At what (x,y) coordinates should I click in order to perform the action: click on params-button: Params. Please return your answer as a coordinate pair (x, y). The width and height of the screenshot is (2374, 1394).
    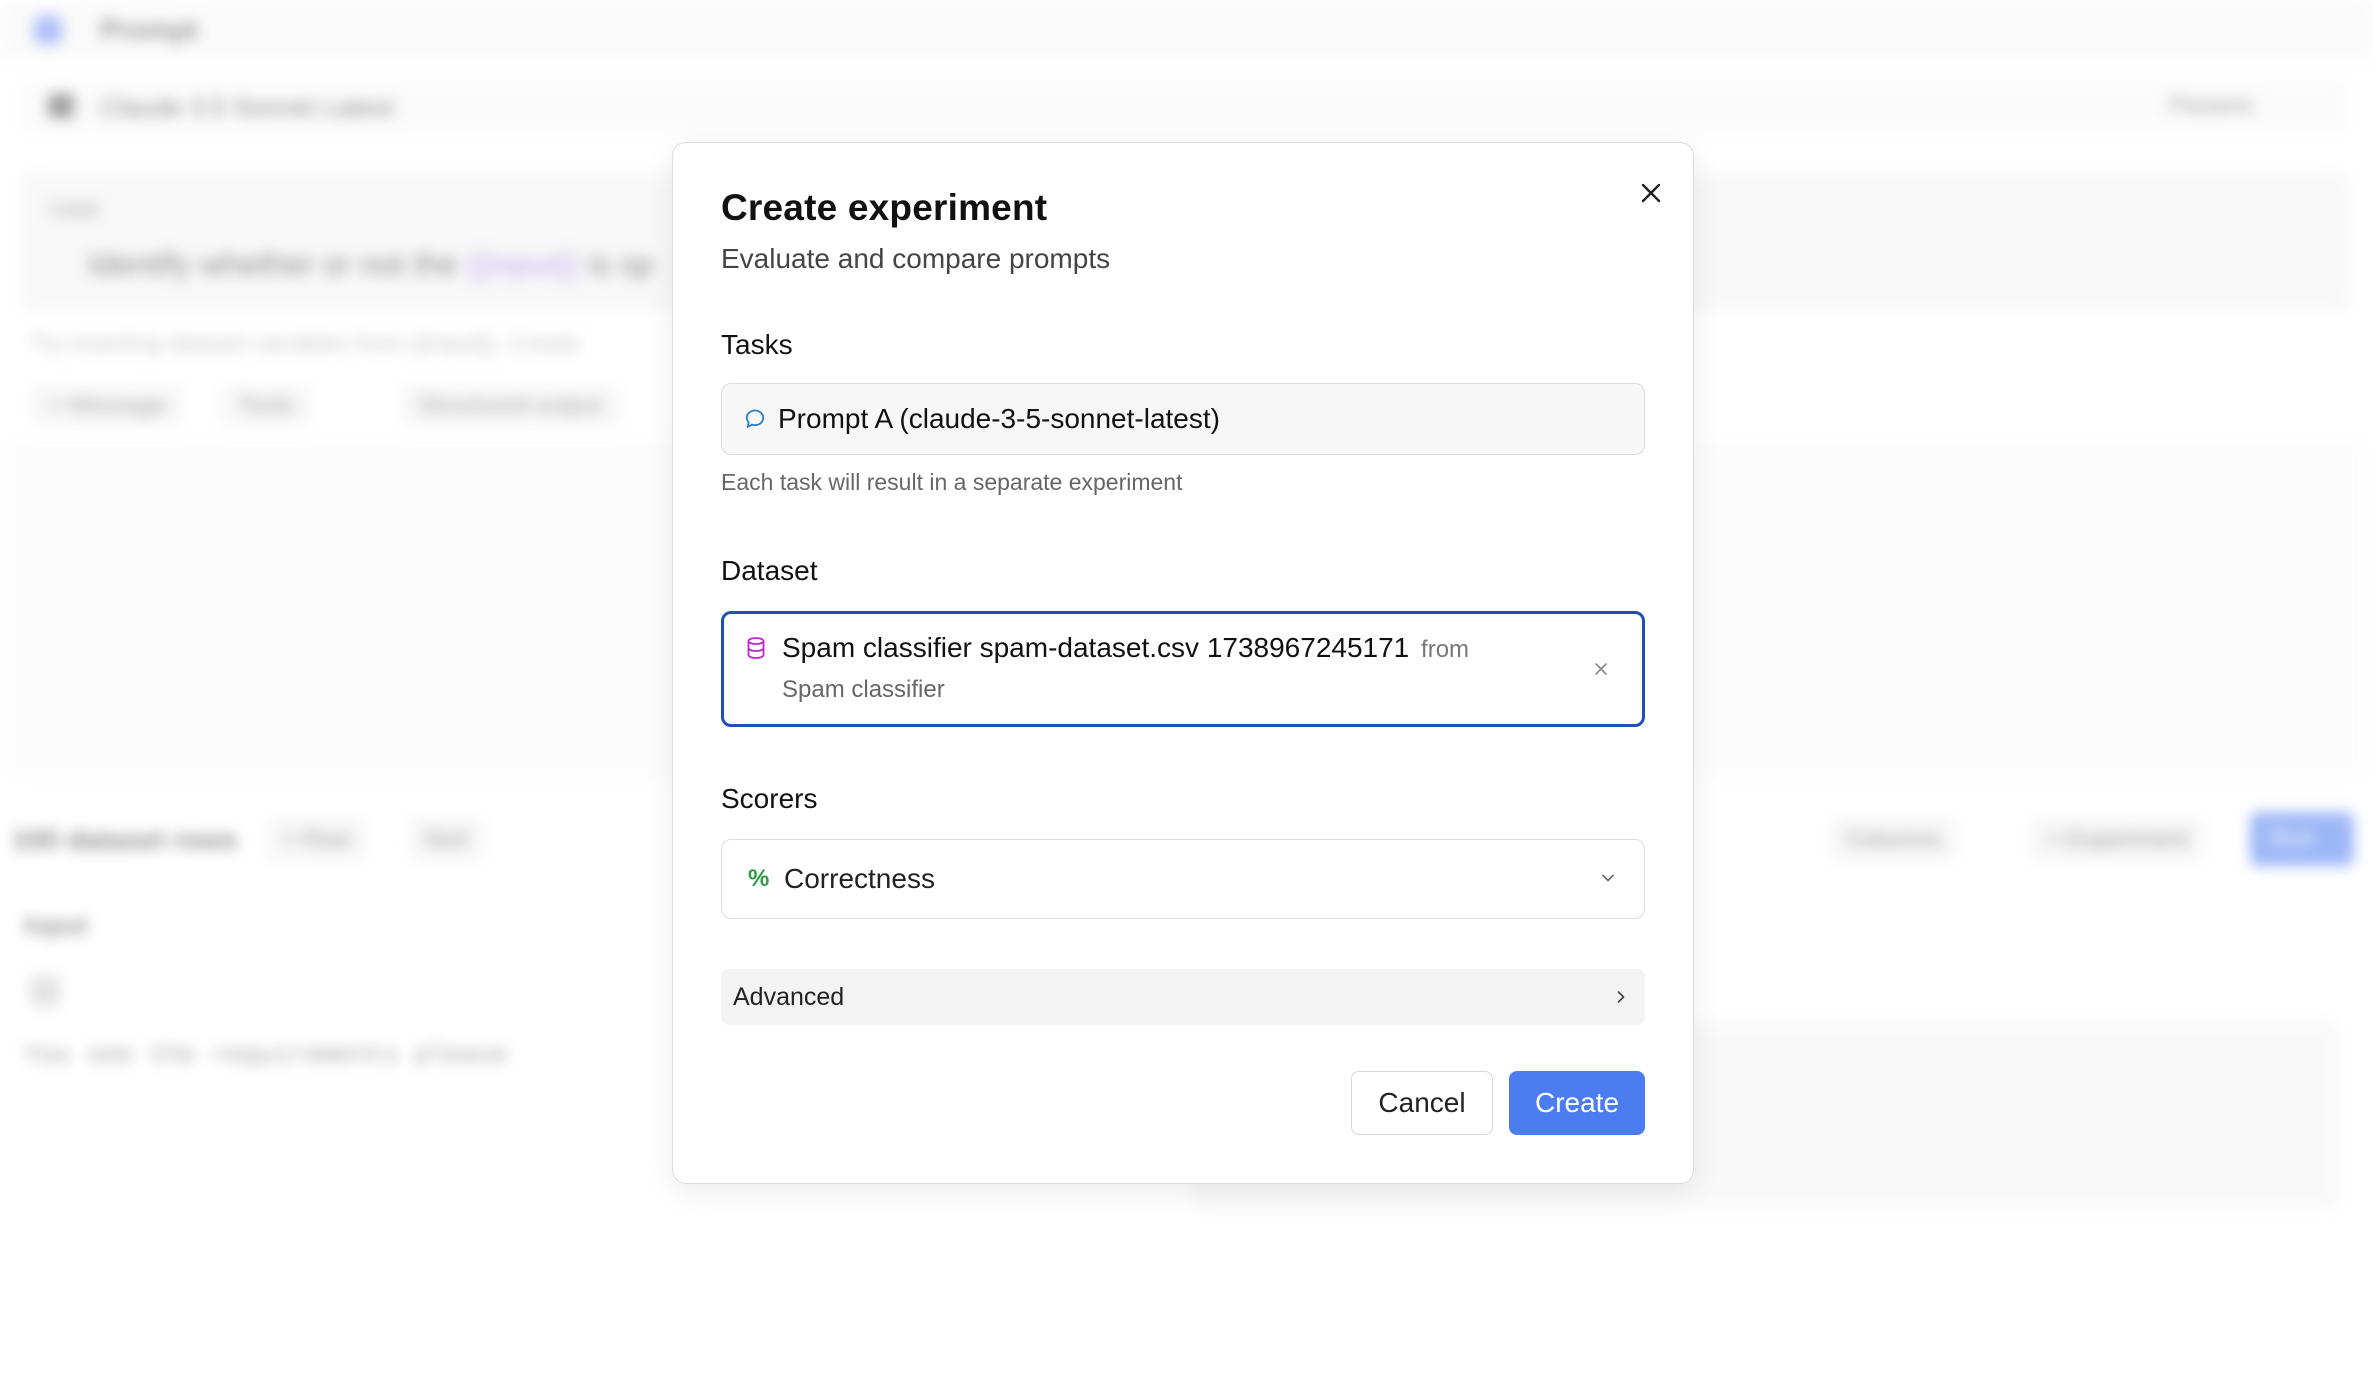
    Looking at the image, I should click on (2211, 106).